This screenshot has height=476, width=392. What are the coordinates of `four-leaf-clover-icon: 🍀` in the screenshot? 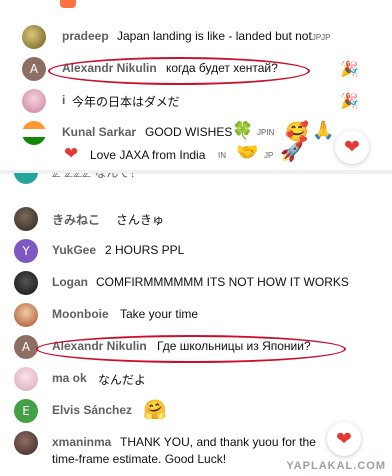 It's located at (243, 131).